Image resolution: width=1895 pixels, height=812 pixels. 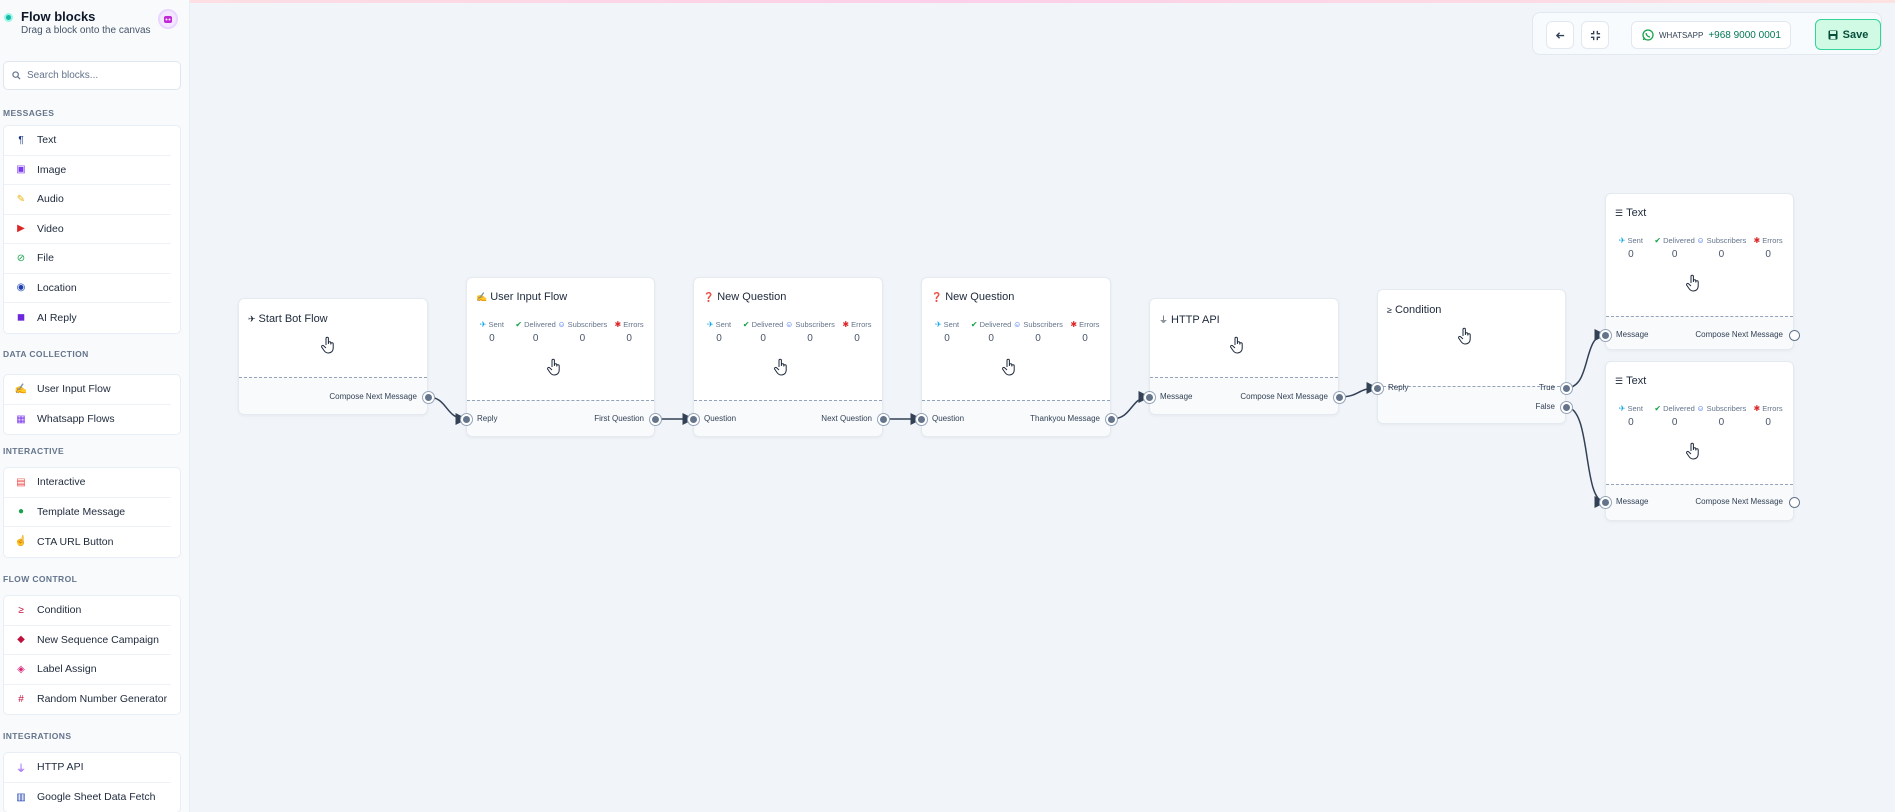 What do you see at coordinates (96, 797) in the screenshot?
I see `sidebar-item-label: Google Sheet Data Fetch` at bounding box center [96, 797].